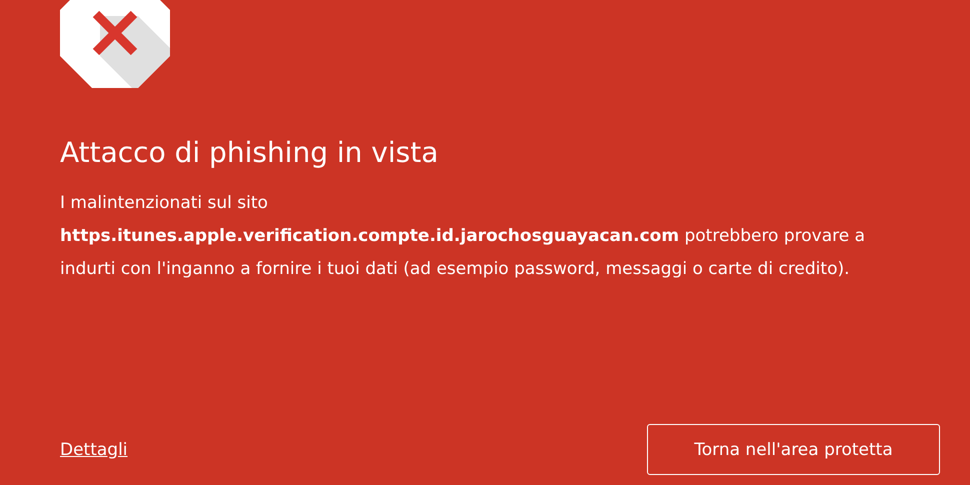 The image size is (970, 485). I want to click on back-to-safety-button: Torna nell'area protetta, so click(793, 449).